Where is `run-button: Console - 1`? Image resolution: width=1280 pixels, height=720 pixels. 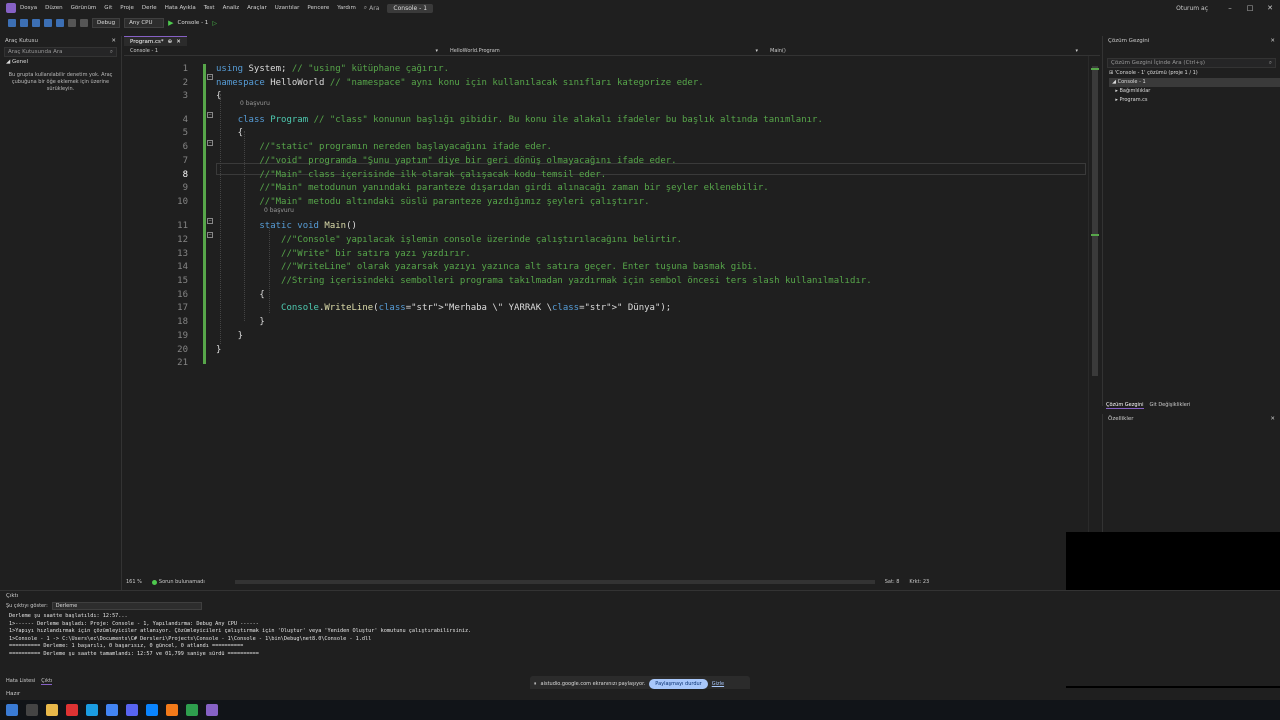 run-button: Console - 1 is located at coordinates (192, 23).